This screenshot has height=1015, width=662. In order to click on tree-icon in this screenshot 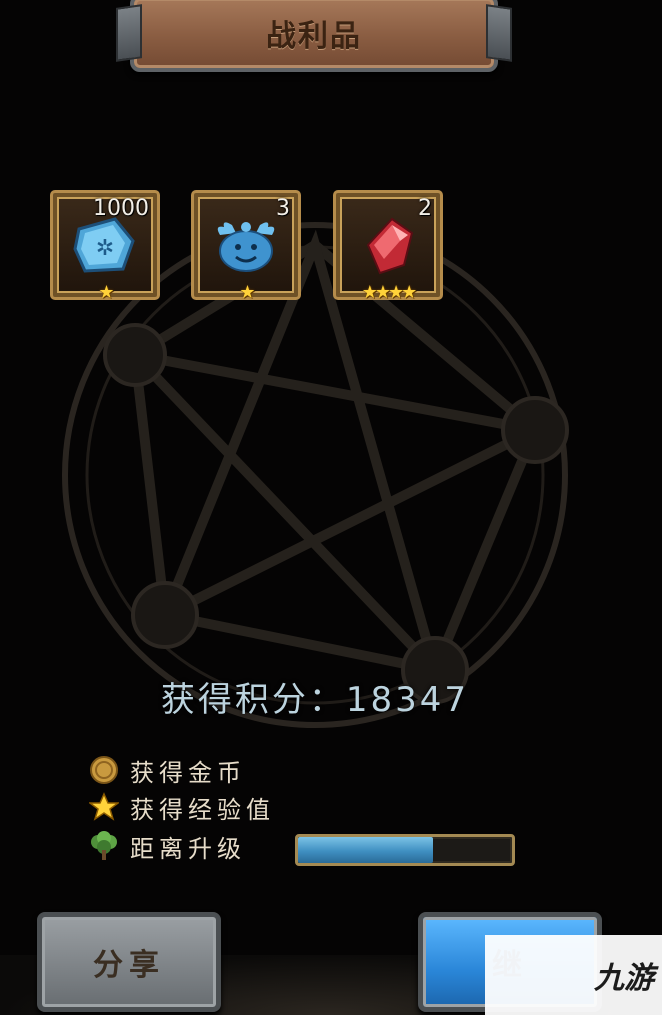, I will do `click(104, 846)`.